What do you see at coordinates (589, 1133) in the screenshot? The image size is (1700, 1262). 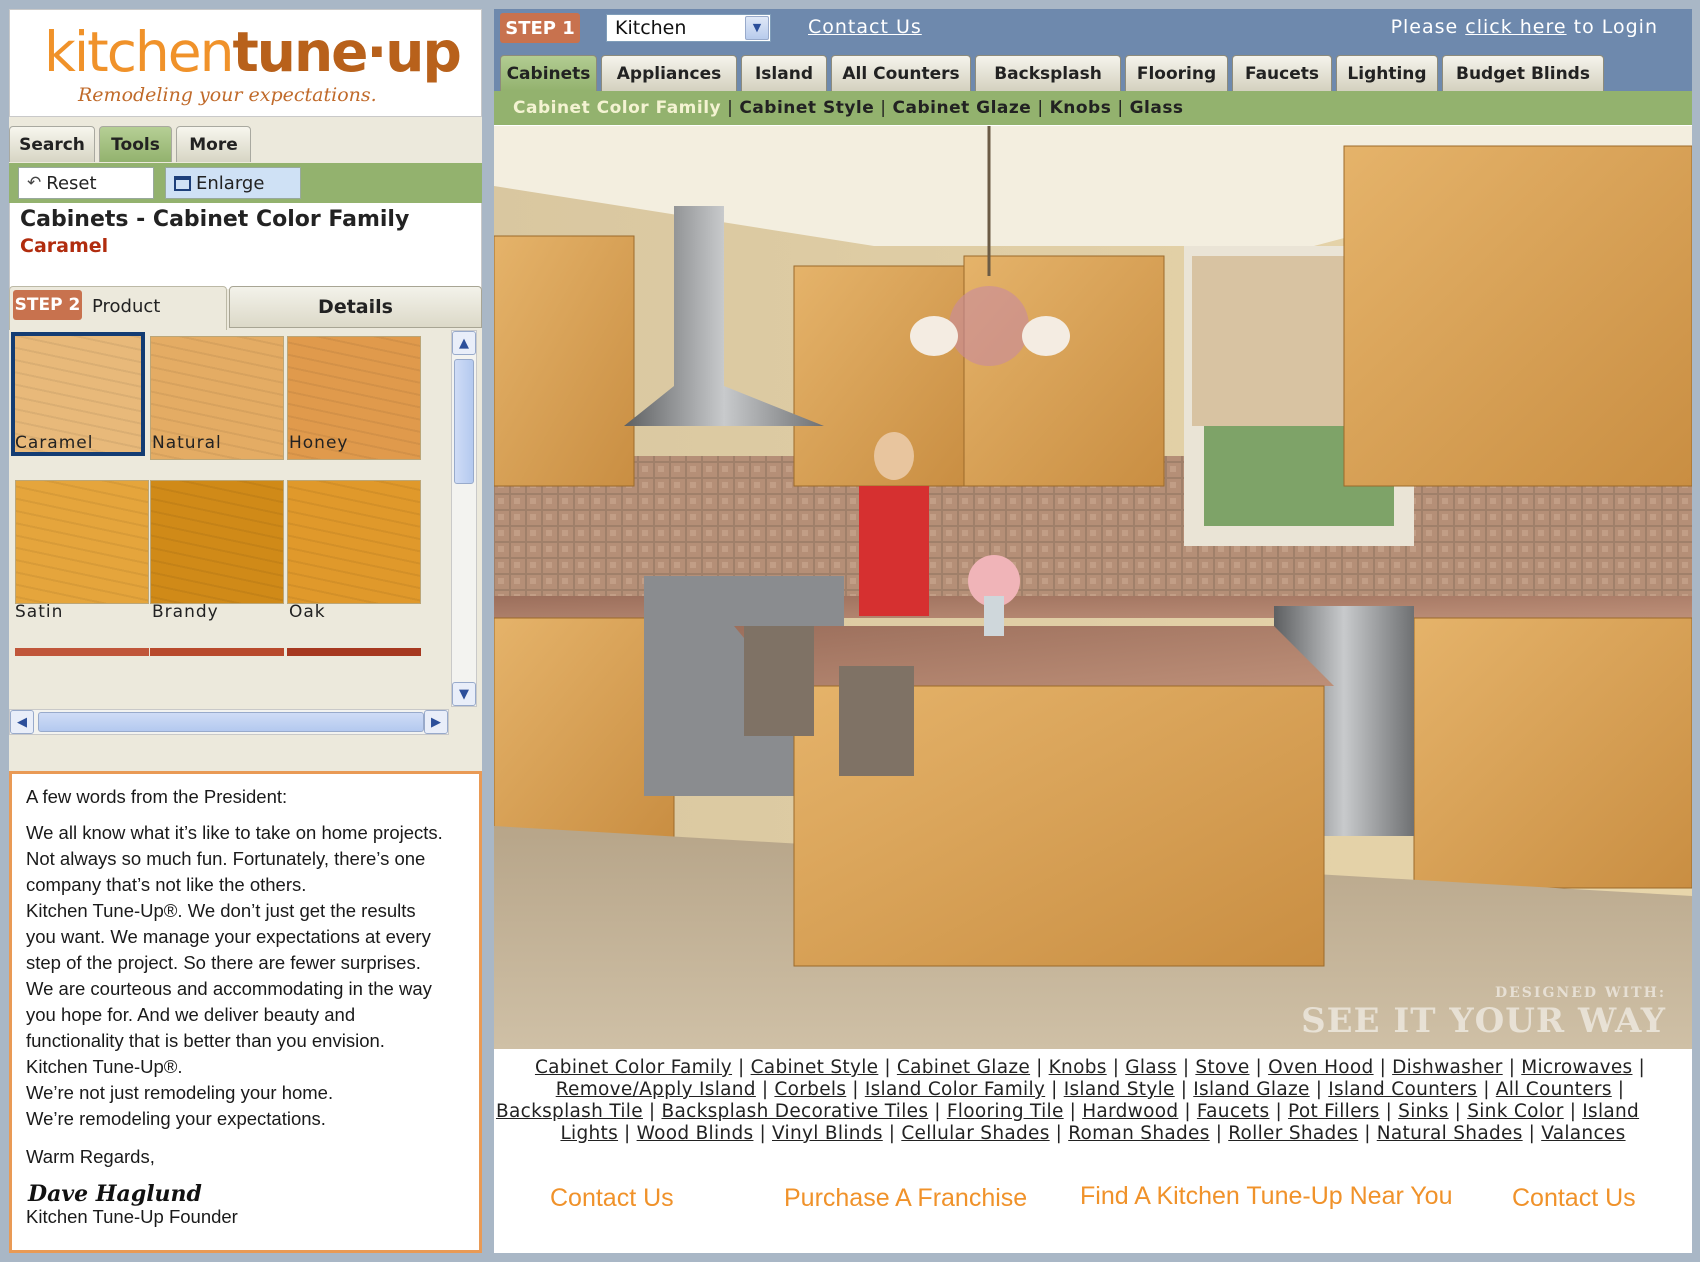 I see `option-link: Lights` at bounding box center [589, 1133].